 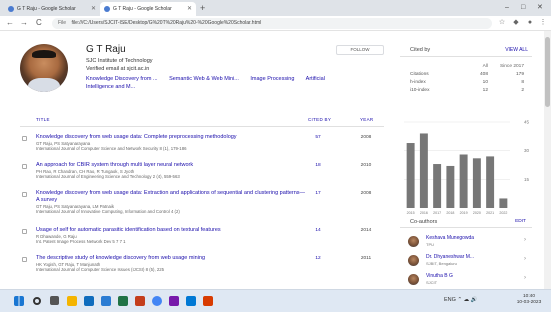 What do you see at coordinates (318, 165) in the screenshot?
I see `article-citations: 18` at bounding box center [318, 165].